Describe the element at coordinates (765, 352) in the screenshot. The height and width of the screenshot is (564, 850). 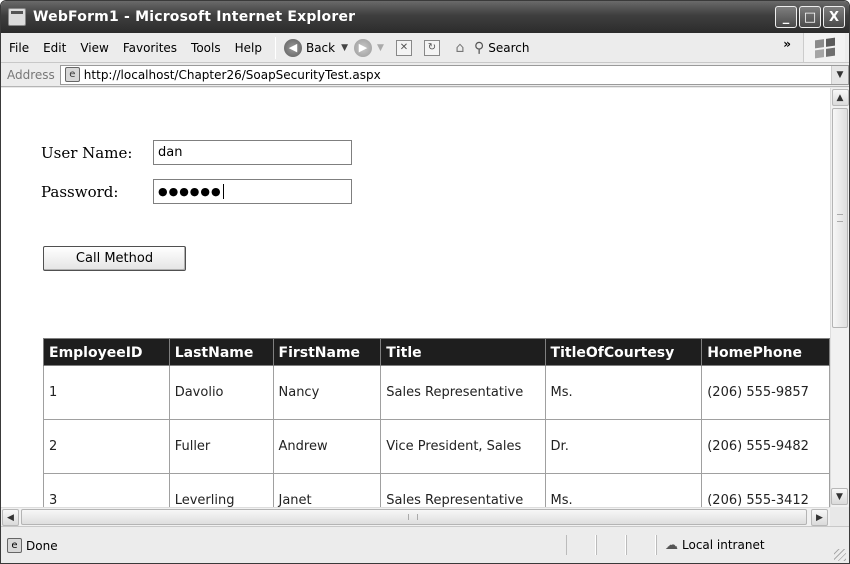
I see `column-header: HomePhone` at that location.